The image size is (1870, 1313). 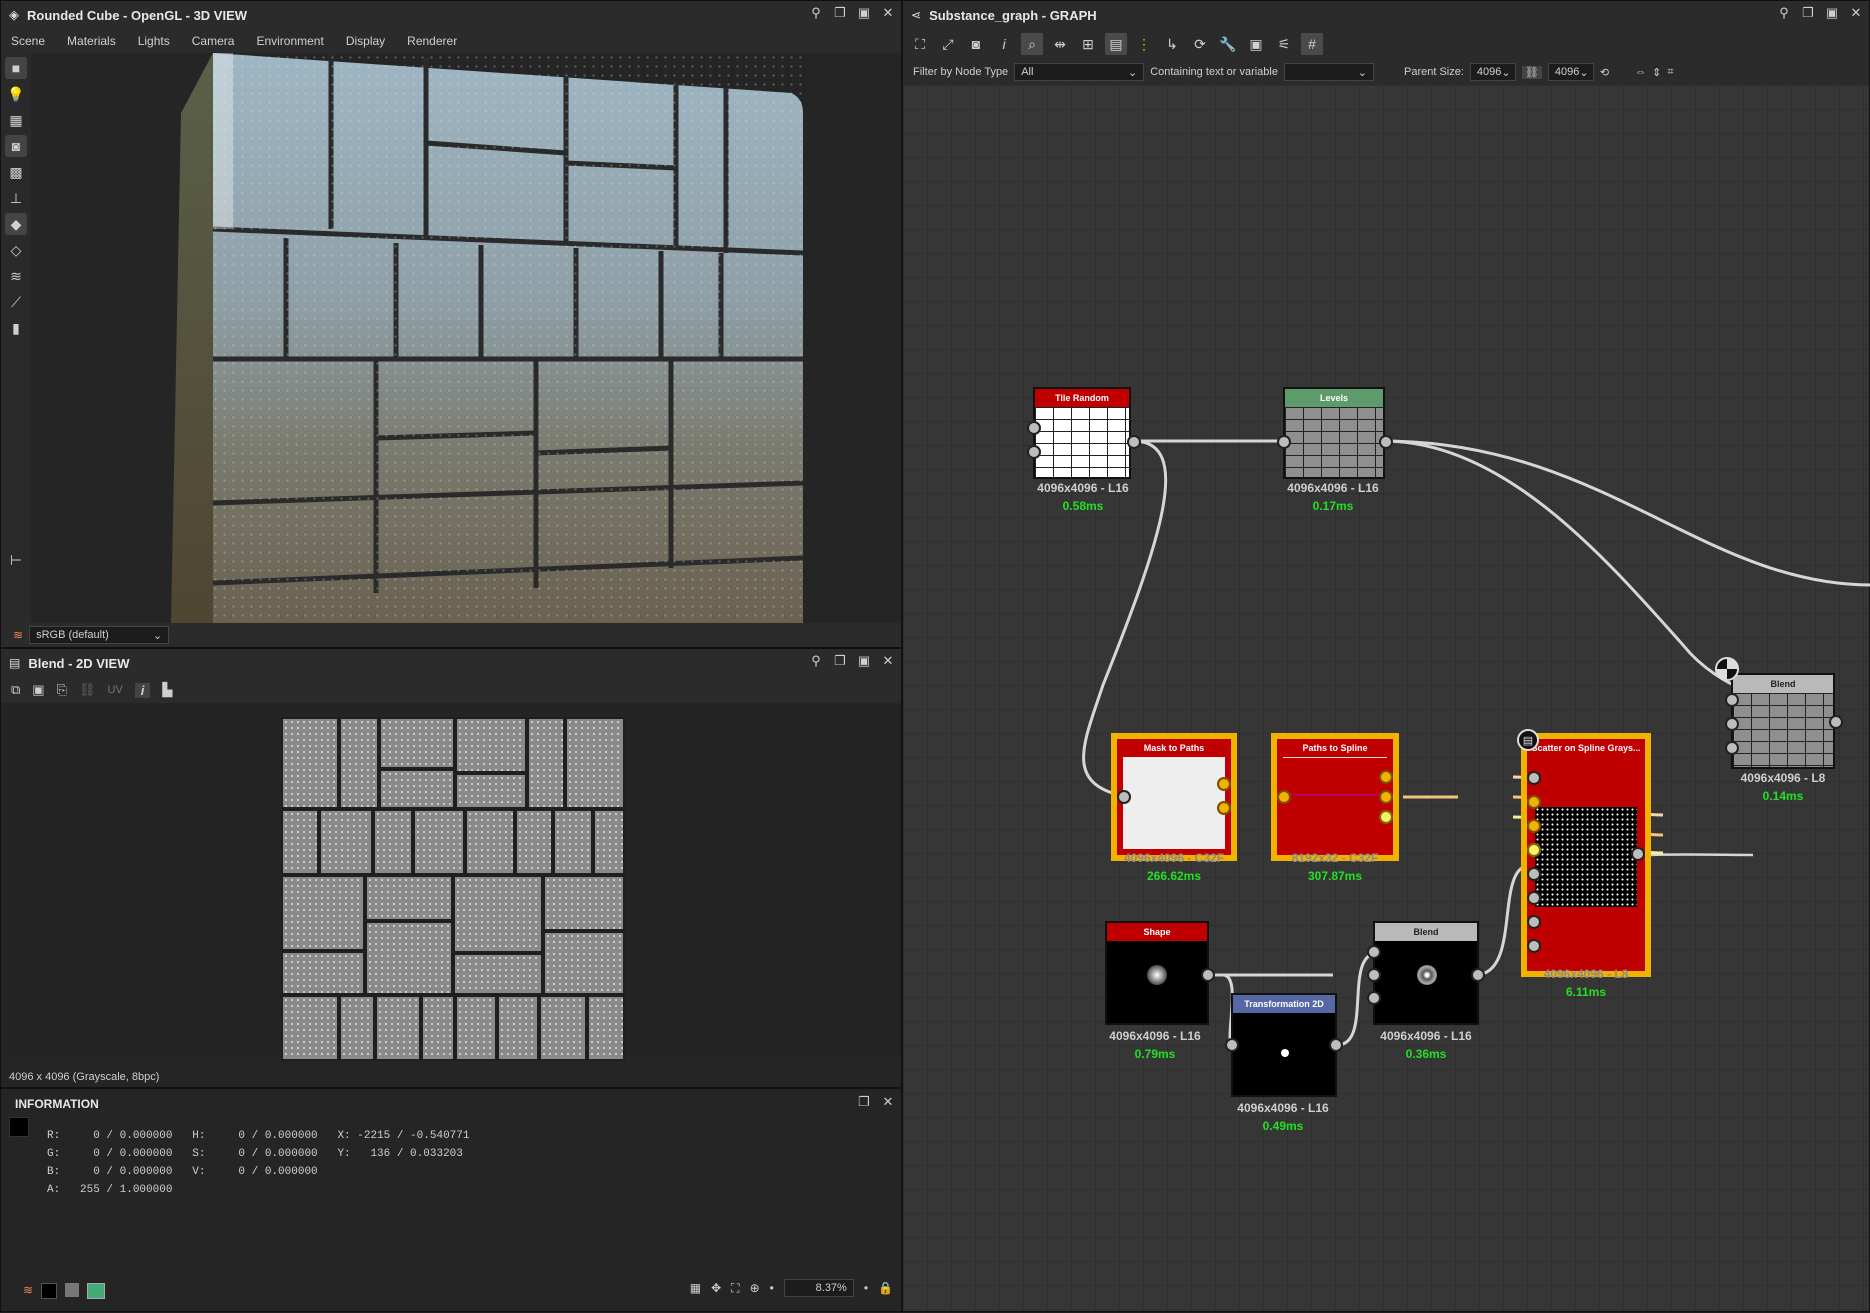 I want to click on layout-icon: ⊞, so click(x=1088, y=44).